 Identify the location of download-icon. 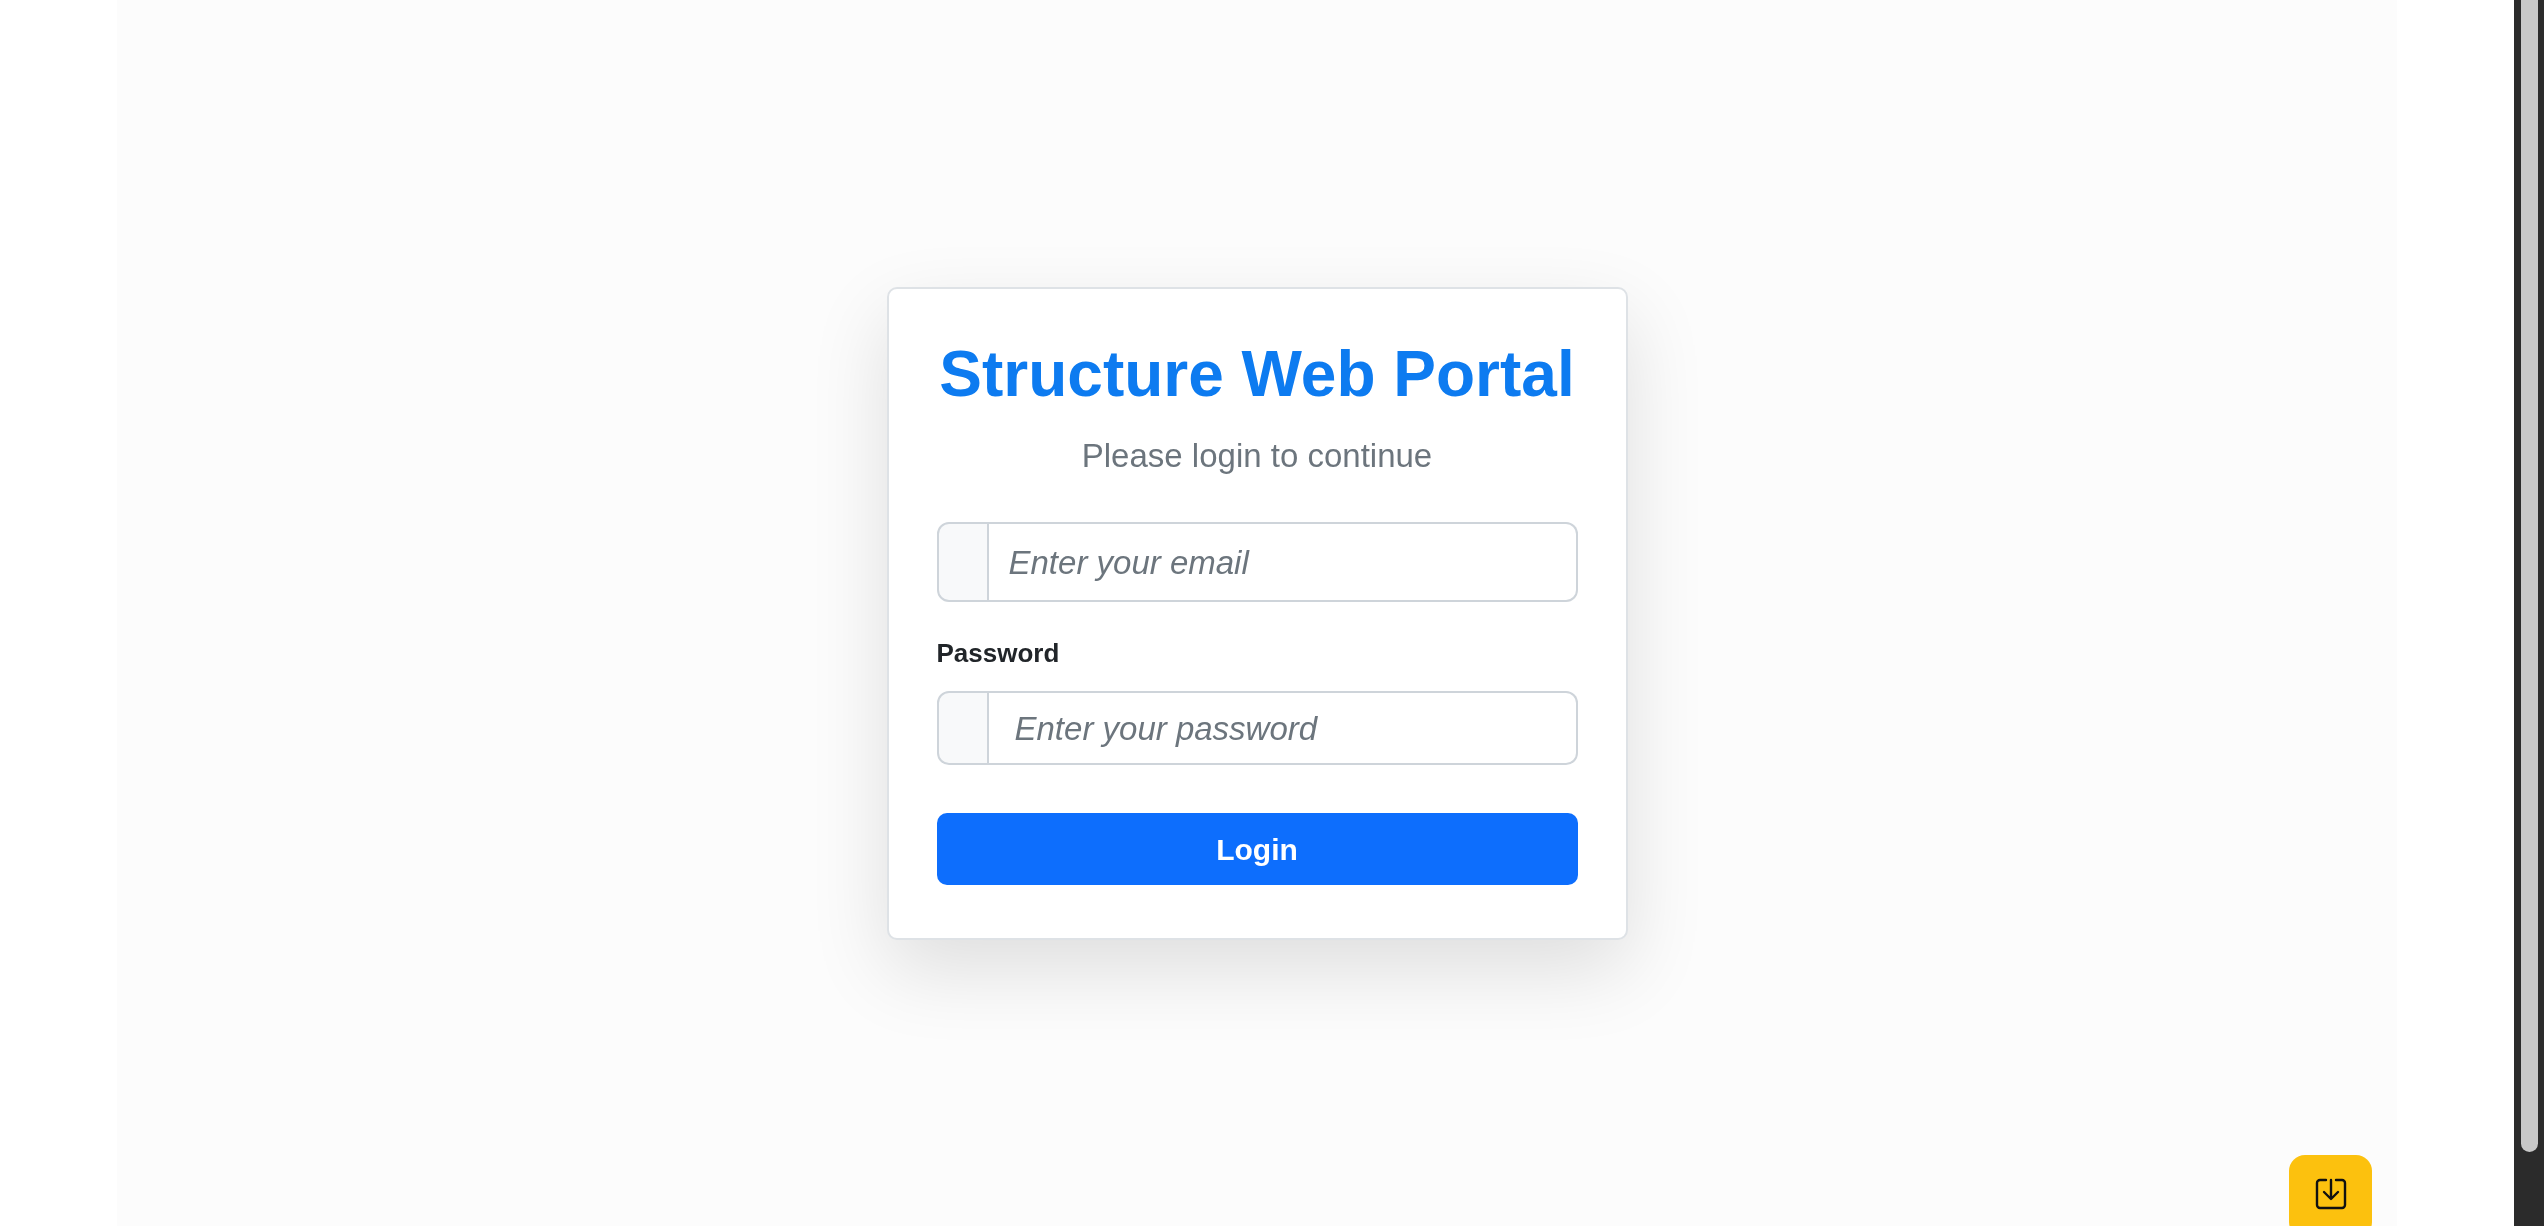
(2330, 1193).